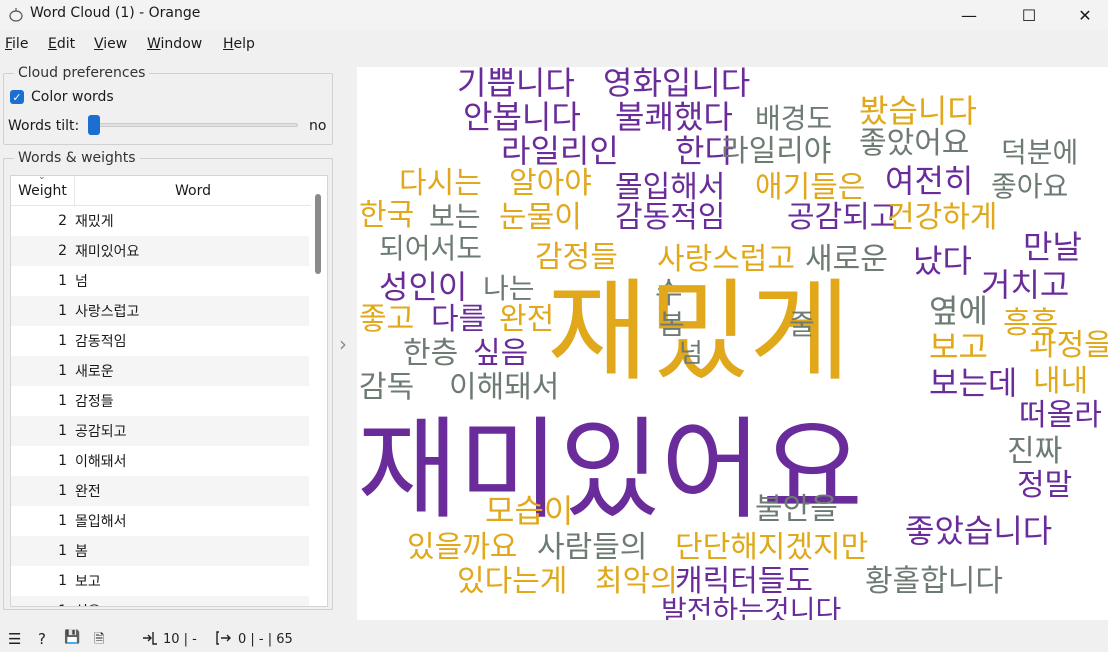  Describe the element at coordinates (265, 639) in the screenshot. I see `output-count: 0 | - | 65` at that location.